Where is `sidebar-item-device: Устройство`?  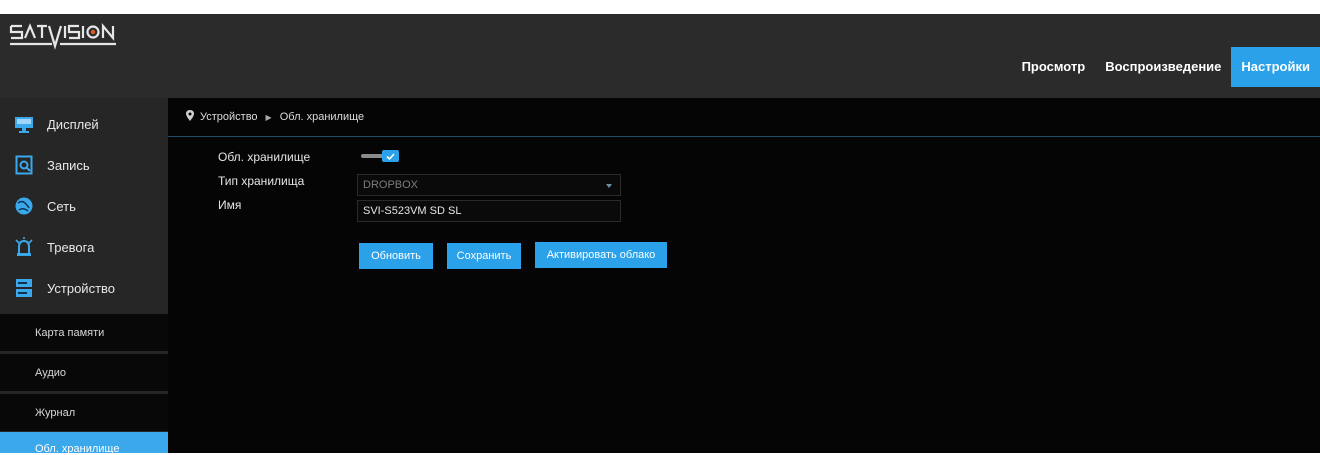
sidebar-item-device: Устройство is located at coordinates (84, 288).